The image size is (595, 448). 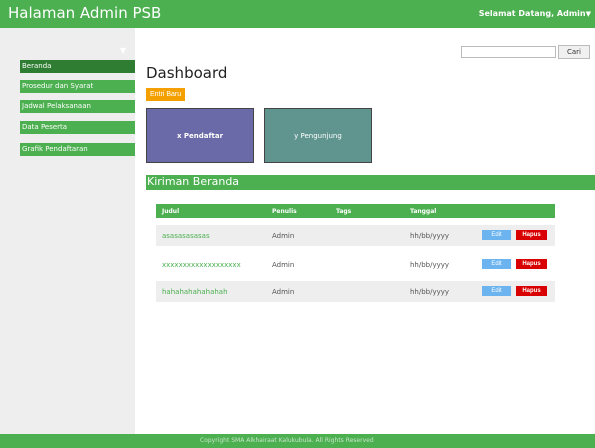 What do you see at coordinates (508, 52) in the screenshot?
I see `search-input` at bounding box center [508, 52].